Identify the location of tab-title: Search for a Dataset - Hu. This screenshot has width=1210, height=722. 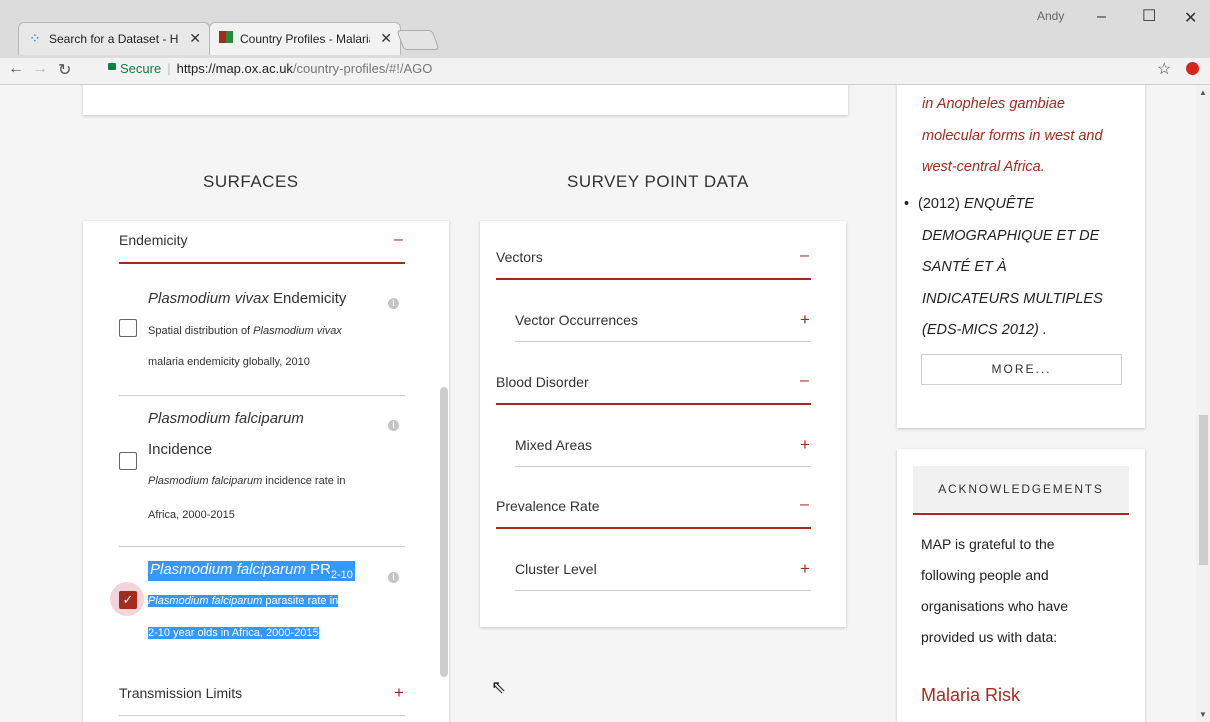
(114, 39).